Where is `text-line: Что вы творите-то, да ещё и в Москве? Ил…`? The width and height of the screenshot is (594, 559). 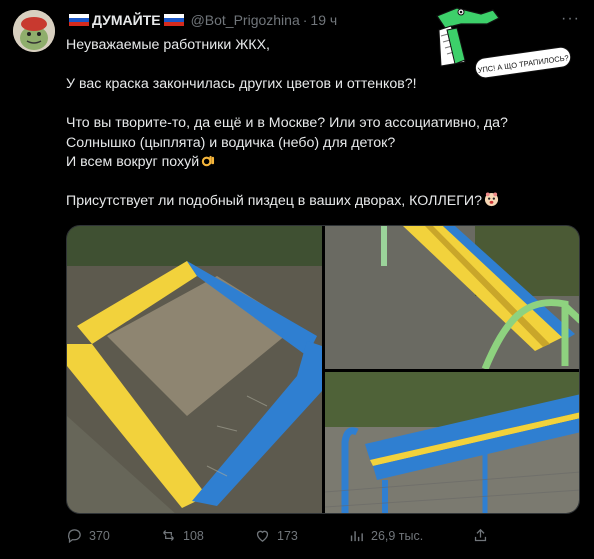 text-line: Что вы творите-то, да ещё и в Москве? Ил… is located at coordinates (287, 123).